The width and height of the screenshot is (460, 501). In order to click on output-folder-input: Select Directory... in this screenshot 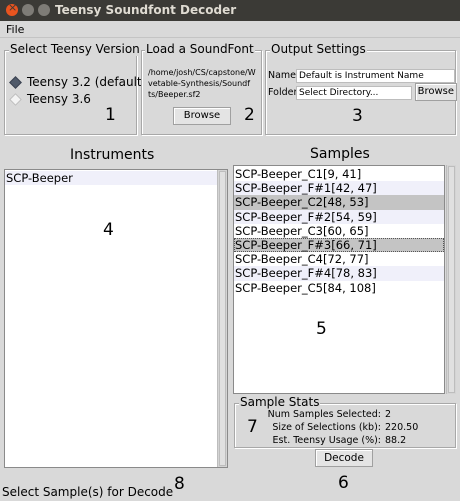, I will do `click(354, 93)`.